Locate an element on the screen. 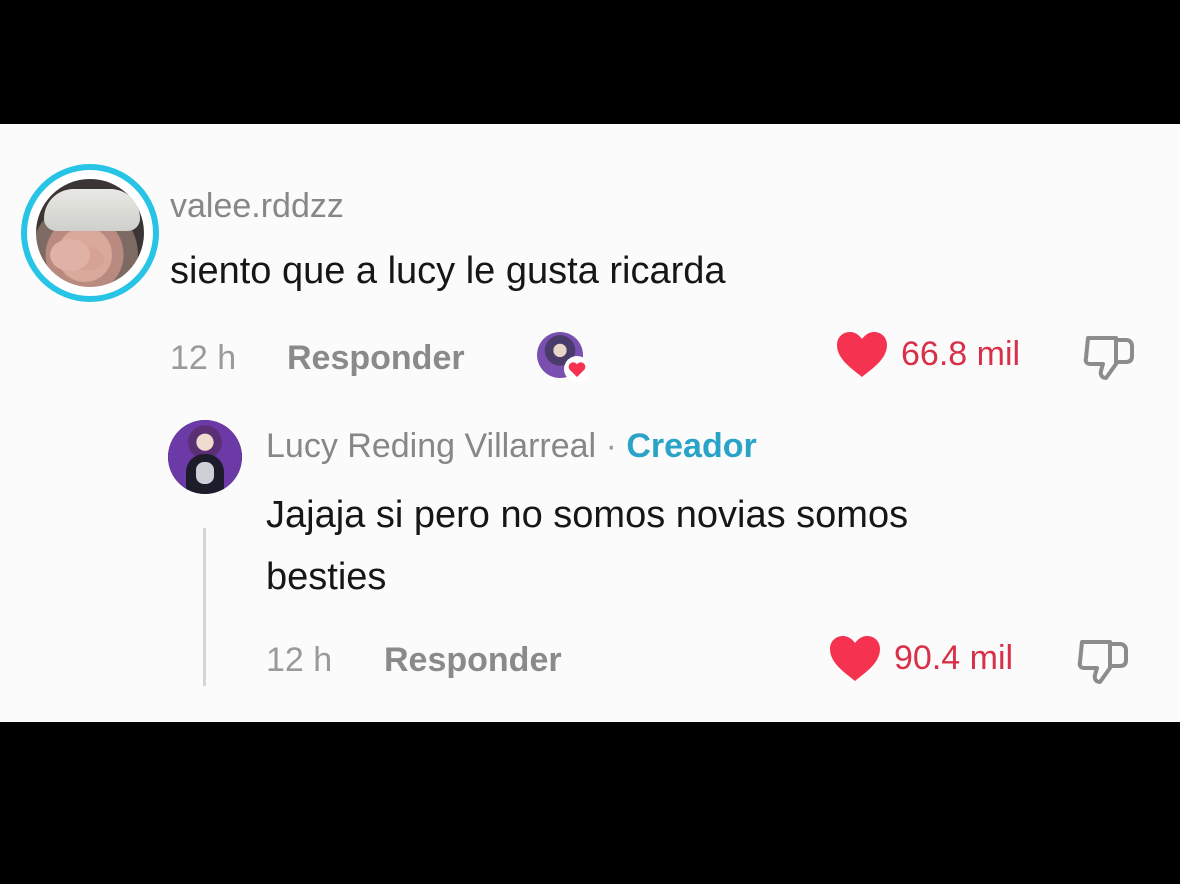  comment-like-button: 66.8 mil is located at coordinates (934, 355).